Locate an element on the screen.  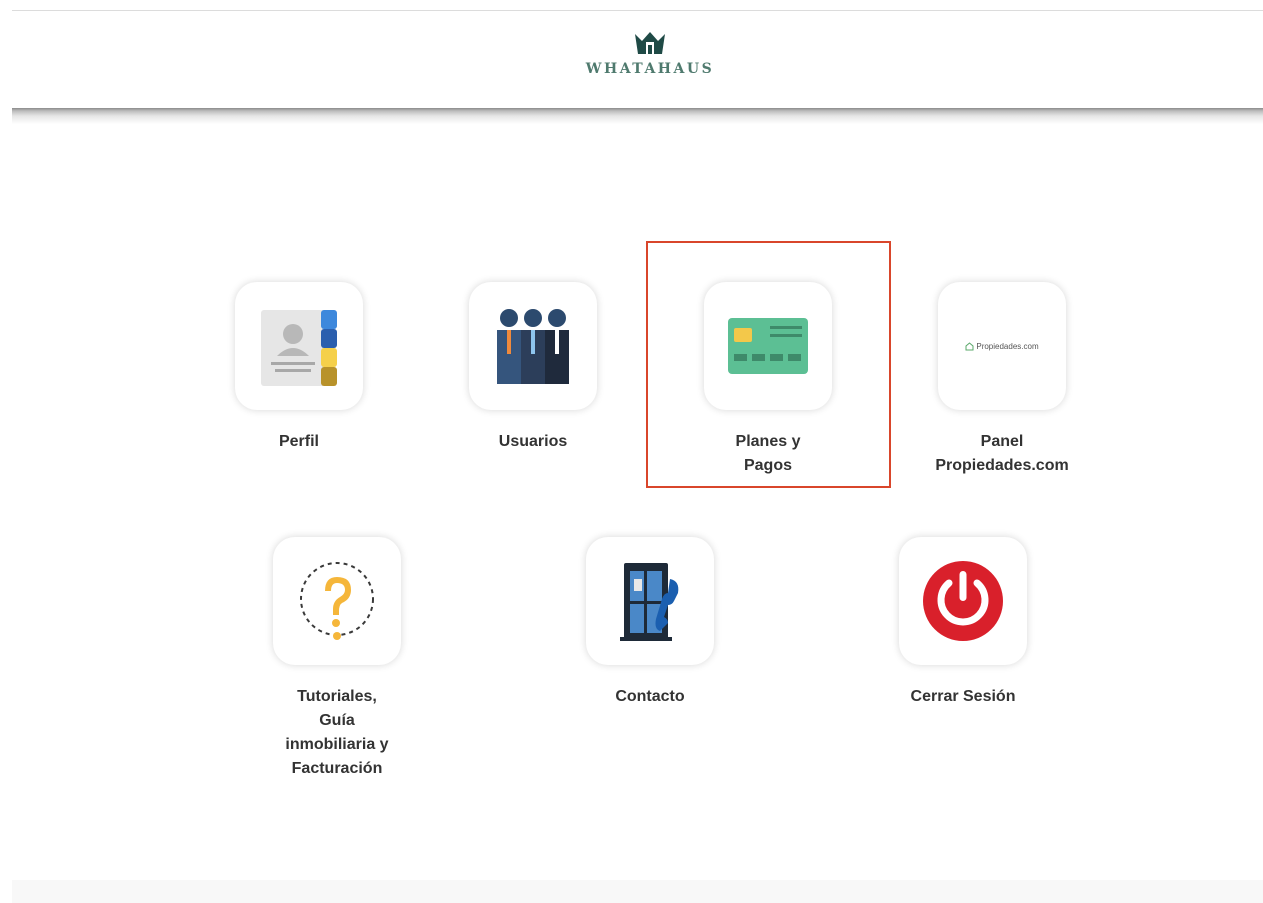
phone-booth-icon is located at coordinates (649, 602).